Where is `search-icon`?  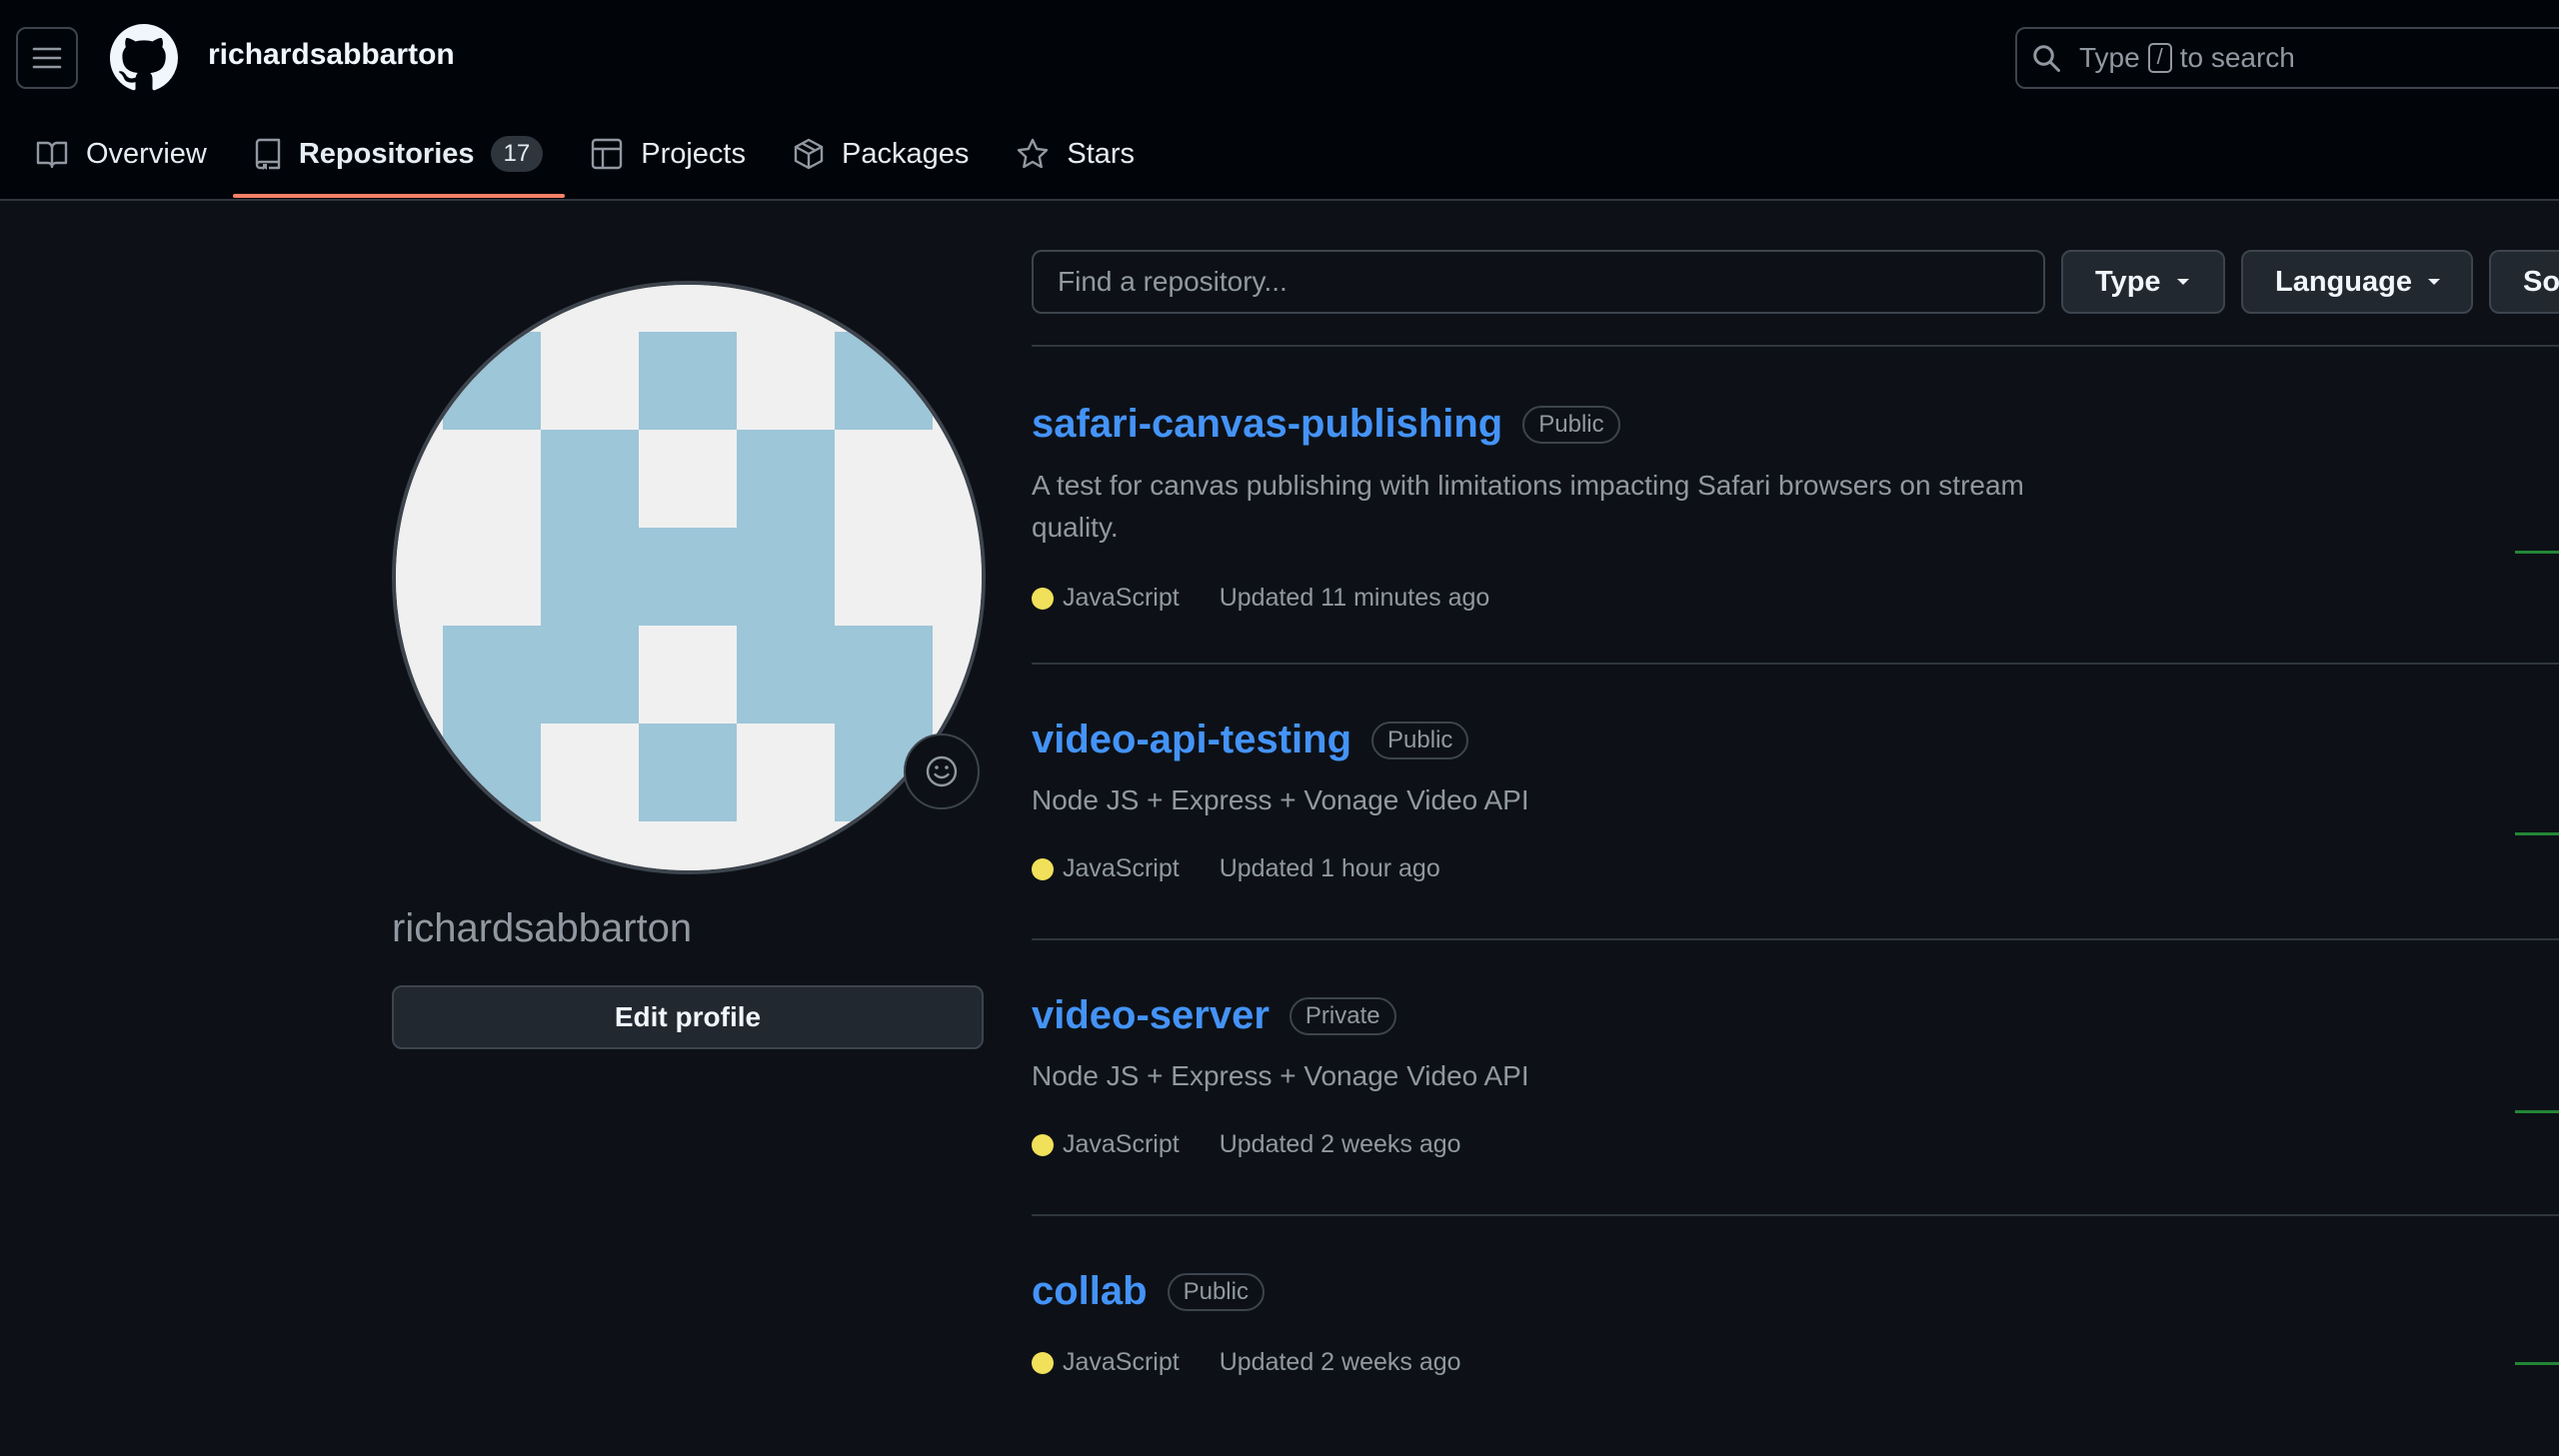
search-icon is located at coordinates (2046, 58).